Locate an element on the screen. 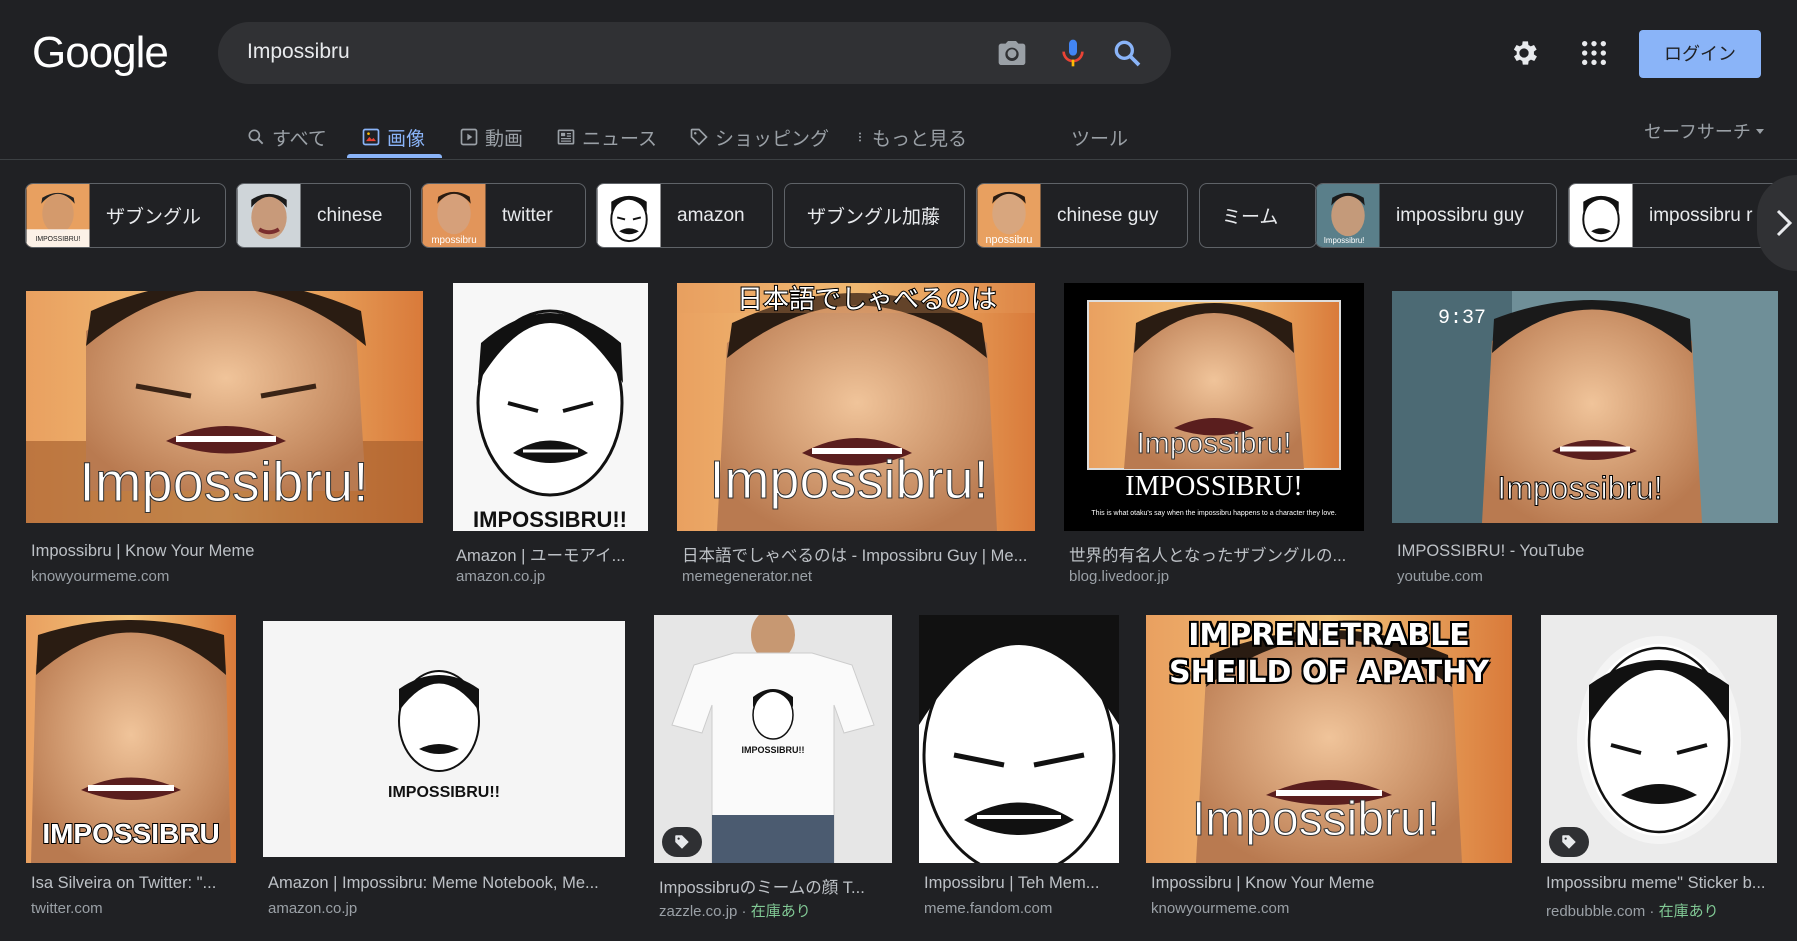  source-domain: zazzle.co.jp is located at coordinates (698, 911).